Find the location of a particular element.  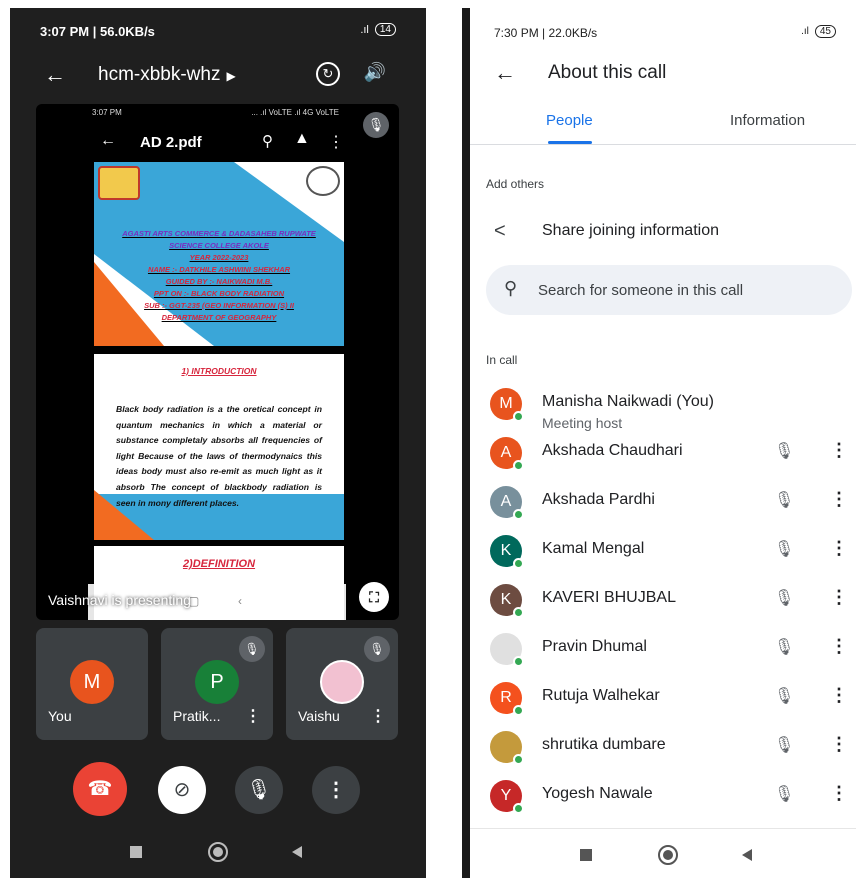

participant-row: A Akshada Chaudhari 🎙 ⋮ is located at coordinates (663, 454).